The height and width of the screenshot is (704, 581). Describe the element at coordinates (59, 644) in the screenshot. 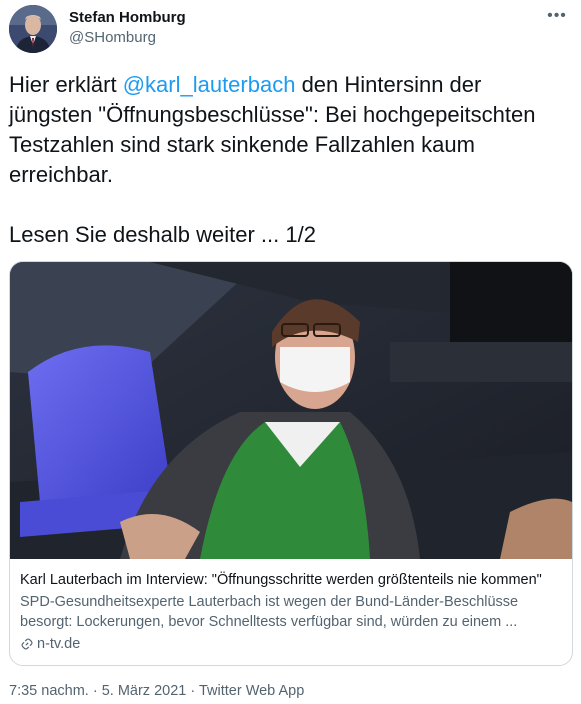

I see `card-domain: n-tv.de` at that location.